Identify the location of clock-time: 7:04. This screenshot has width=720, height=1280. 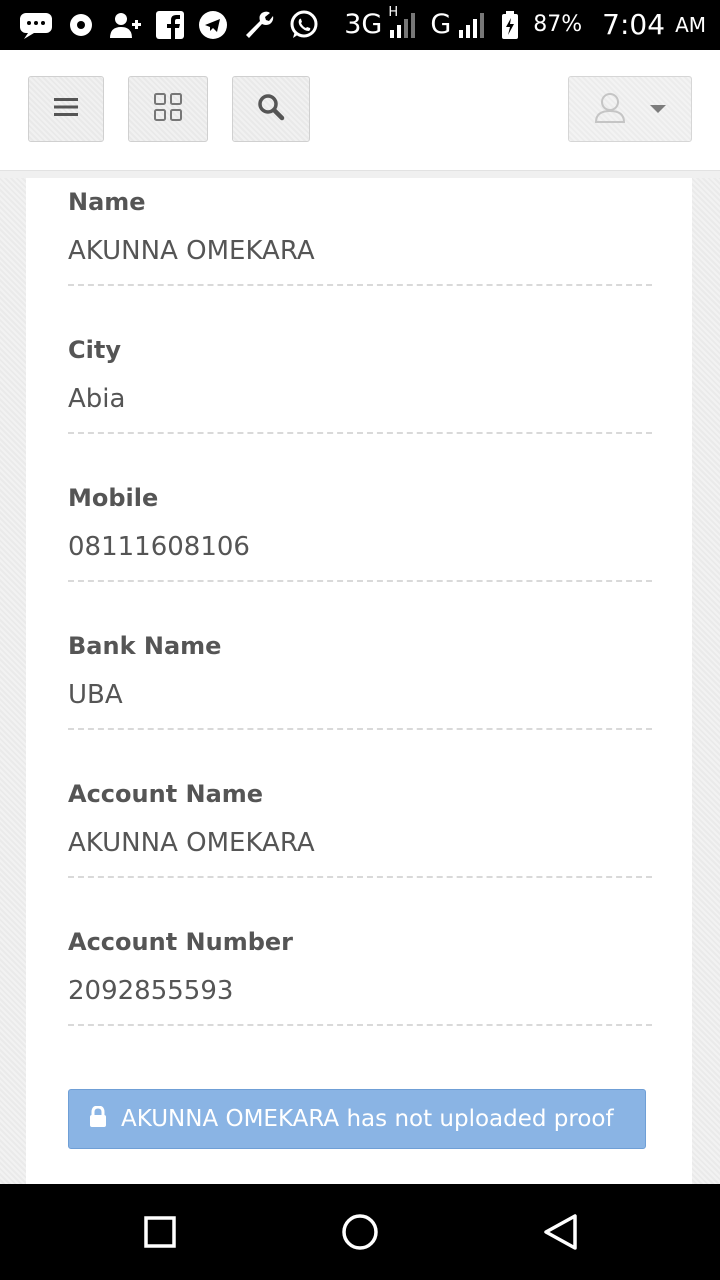
(634, 24).